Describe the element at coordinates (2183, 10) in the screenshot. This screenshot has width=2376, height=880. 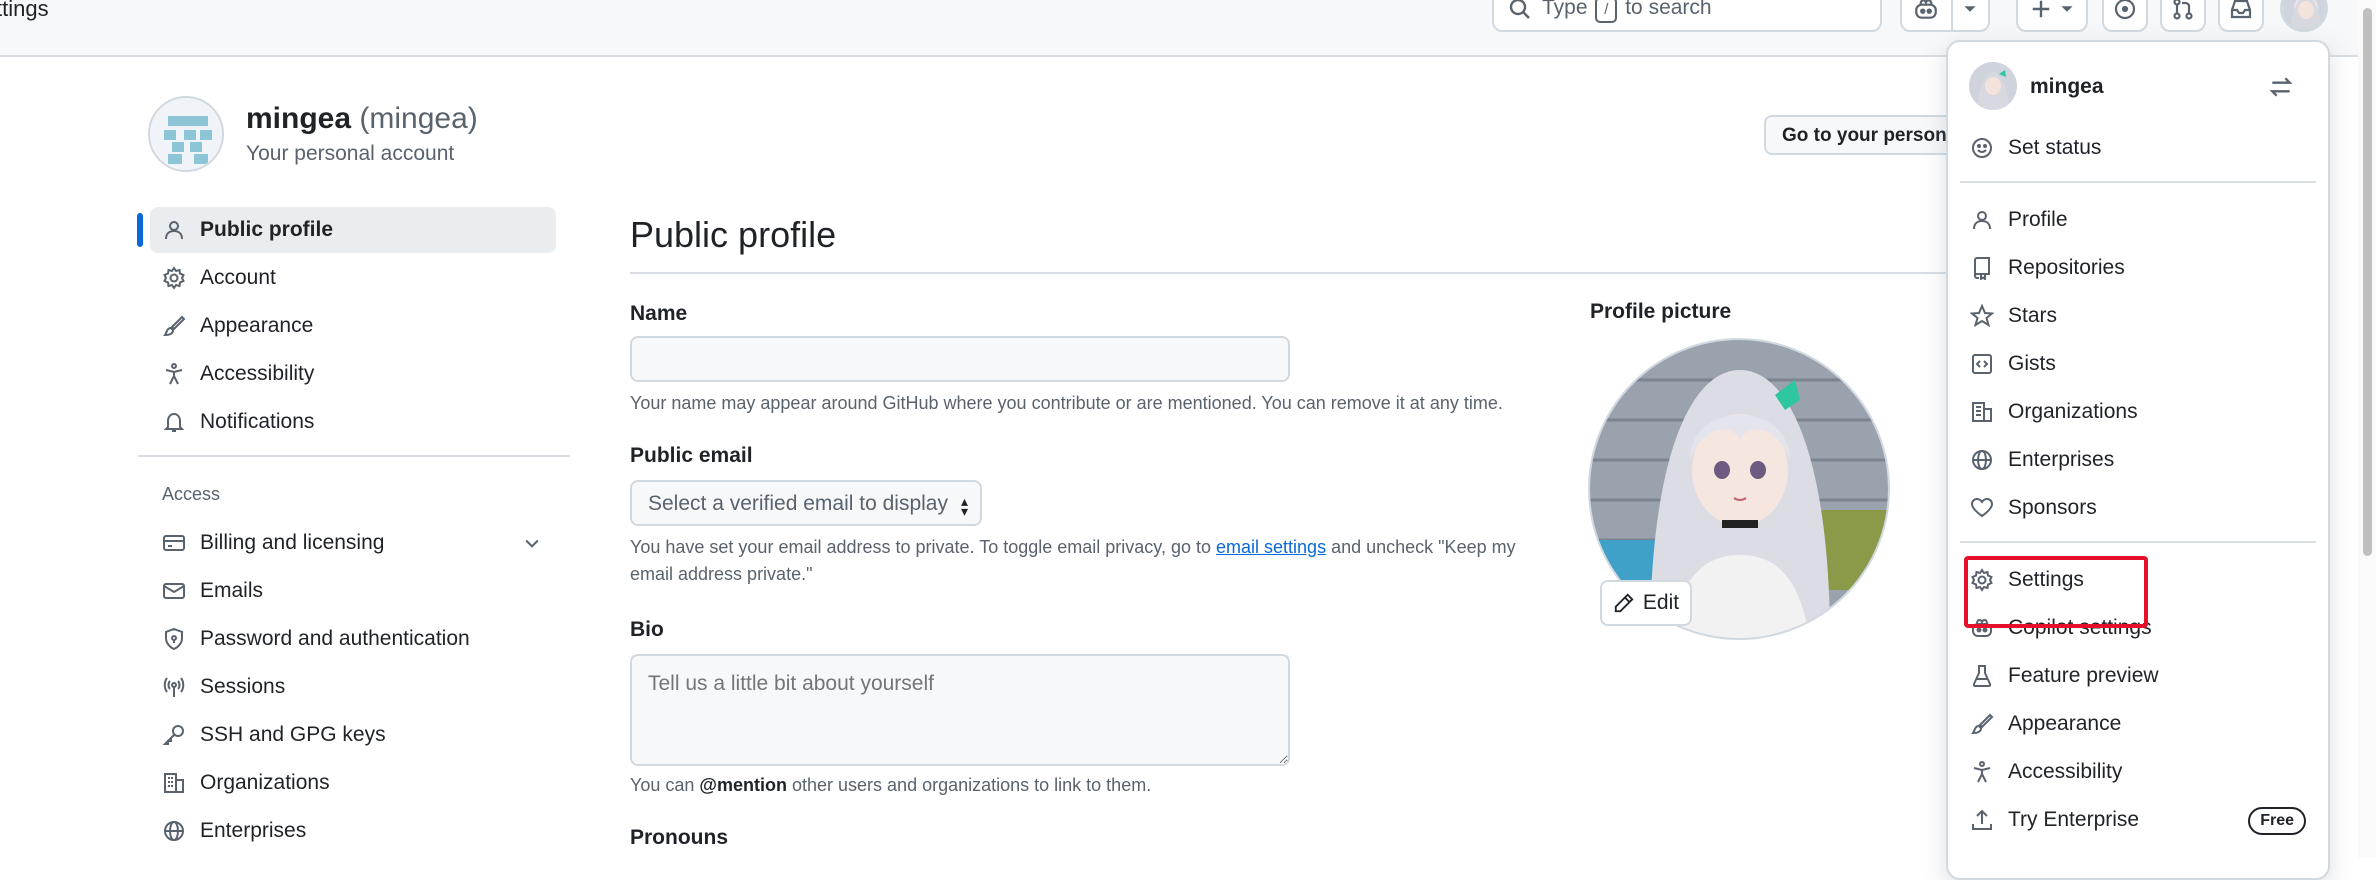
I see `git-pull-request-icon` at that location.